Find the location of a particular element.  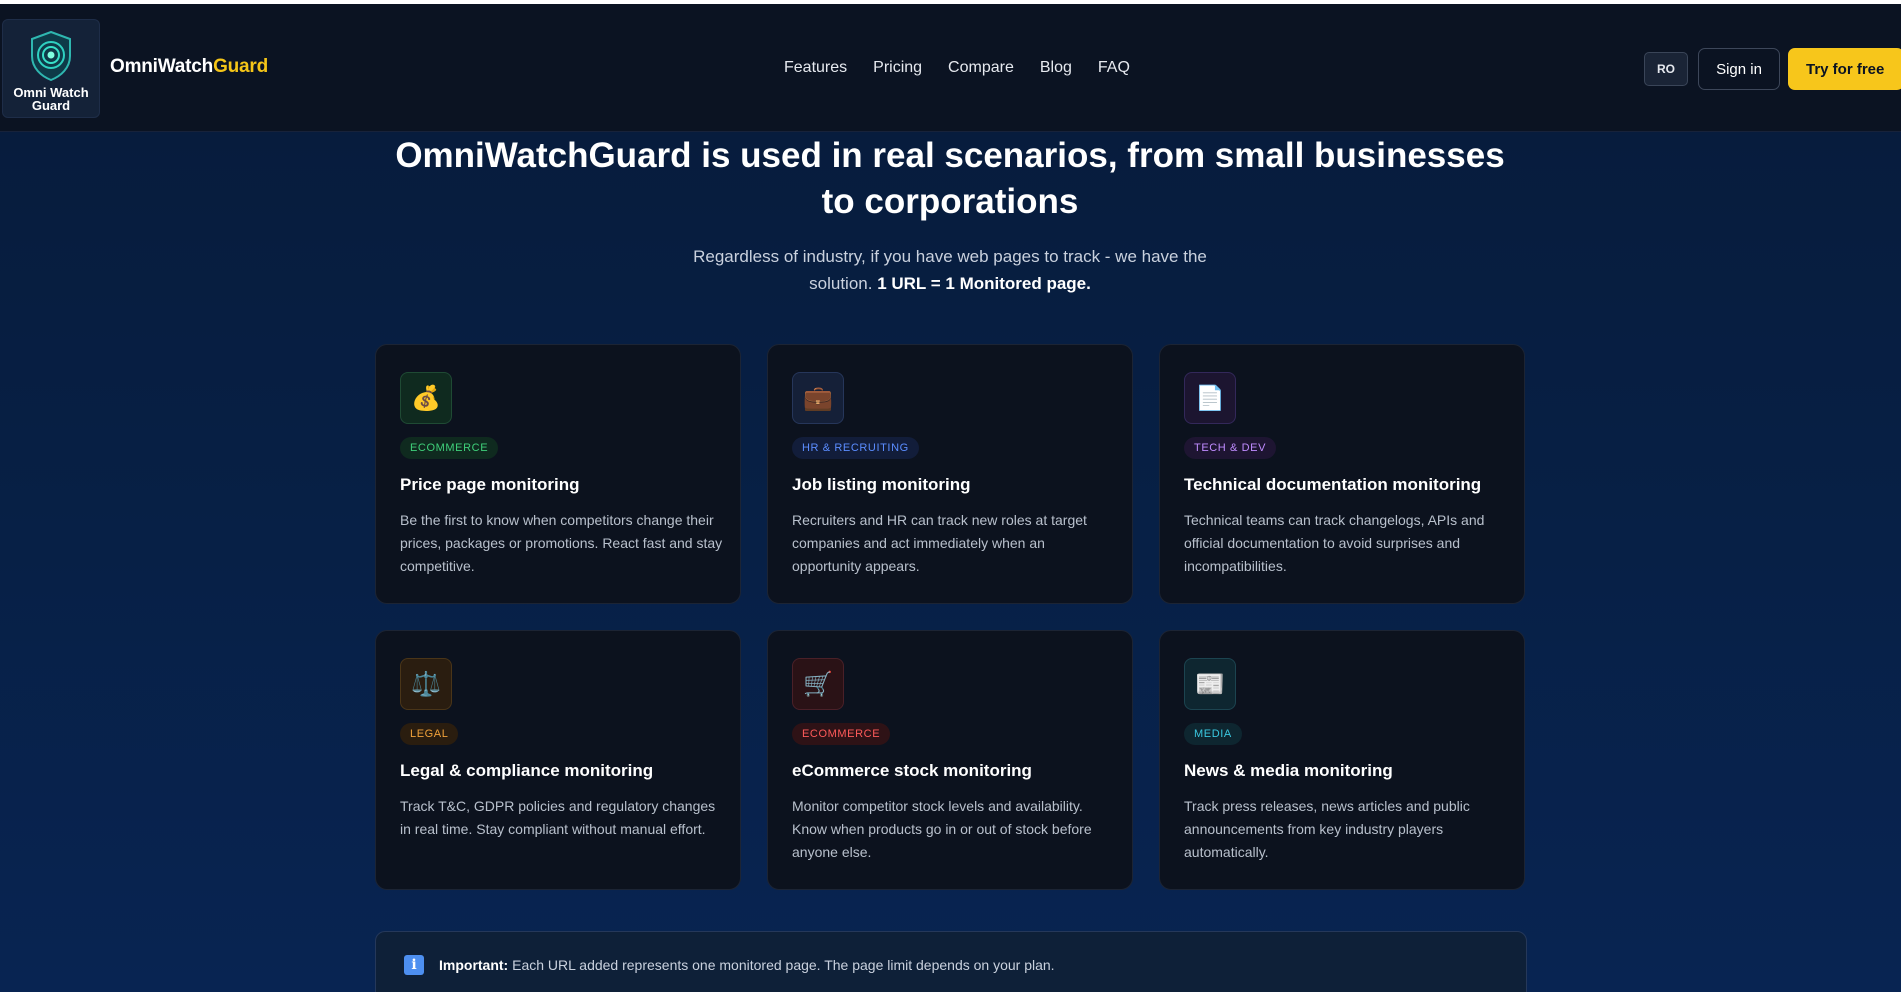

hero-subtitle-line2: solution. is located at coordinates (841, 283).